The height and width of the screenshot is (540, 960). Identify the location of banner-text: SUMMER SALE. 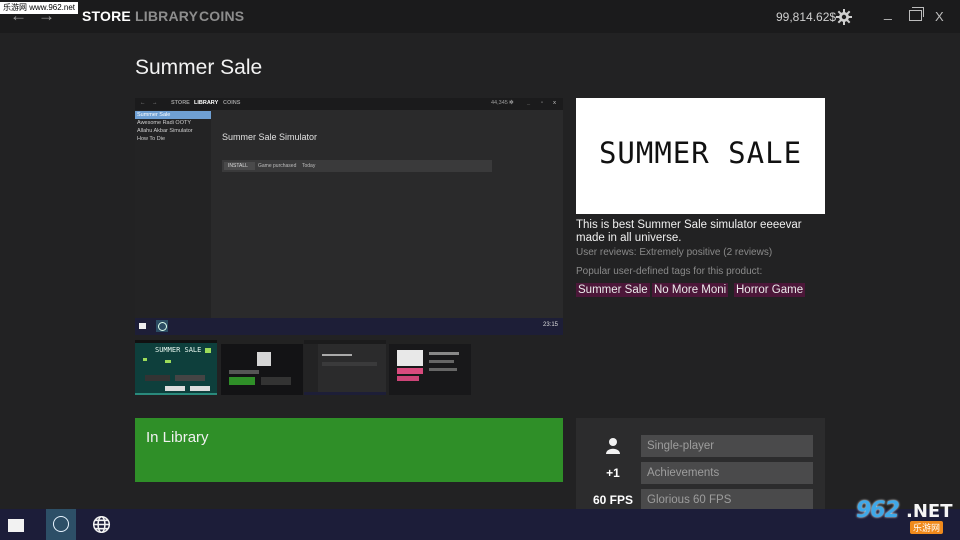
(700, 153).